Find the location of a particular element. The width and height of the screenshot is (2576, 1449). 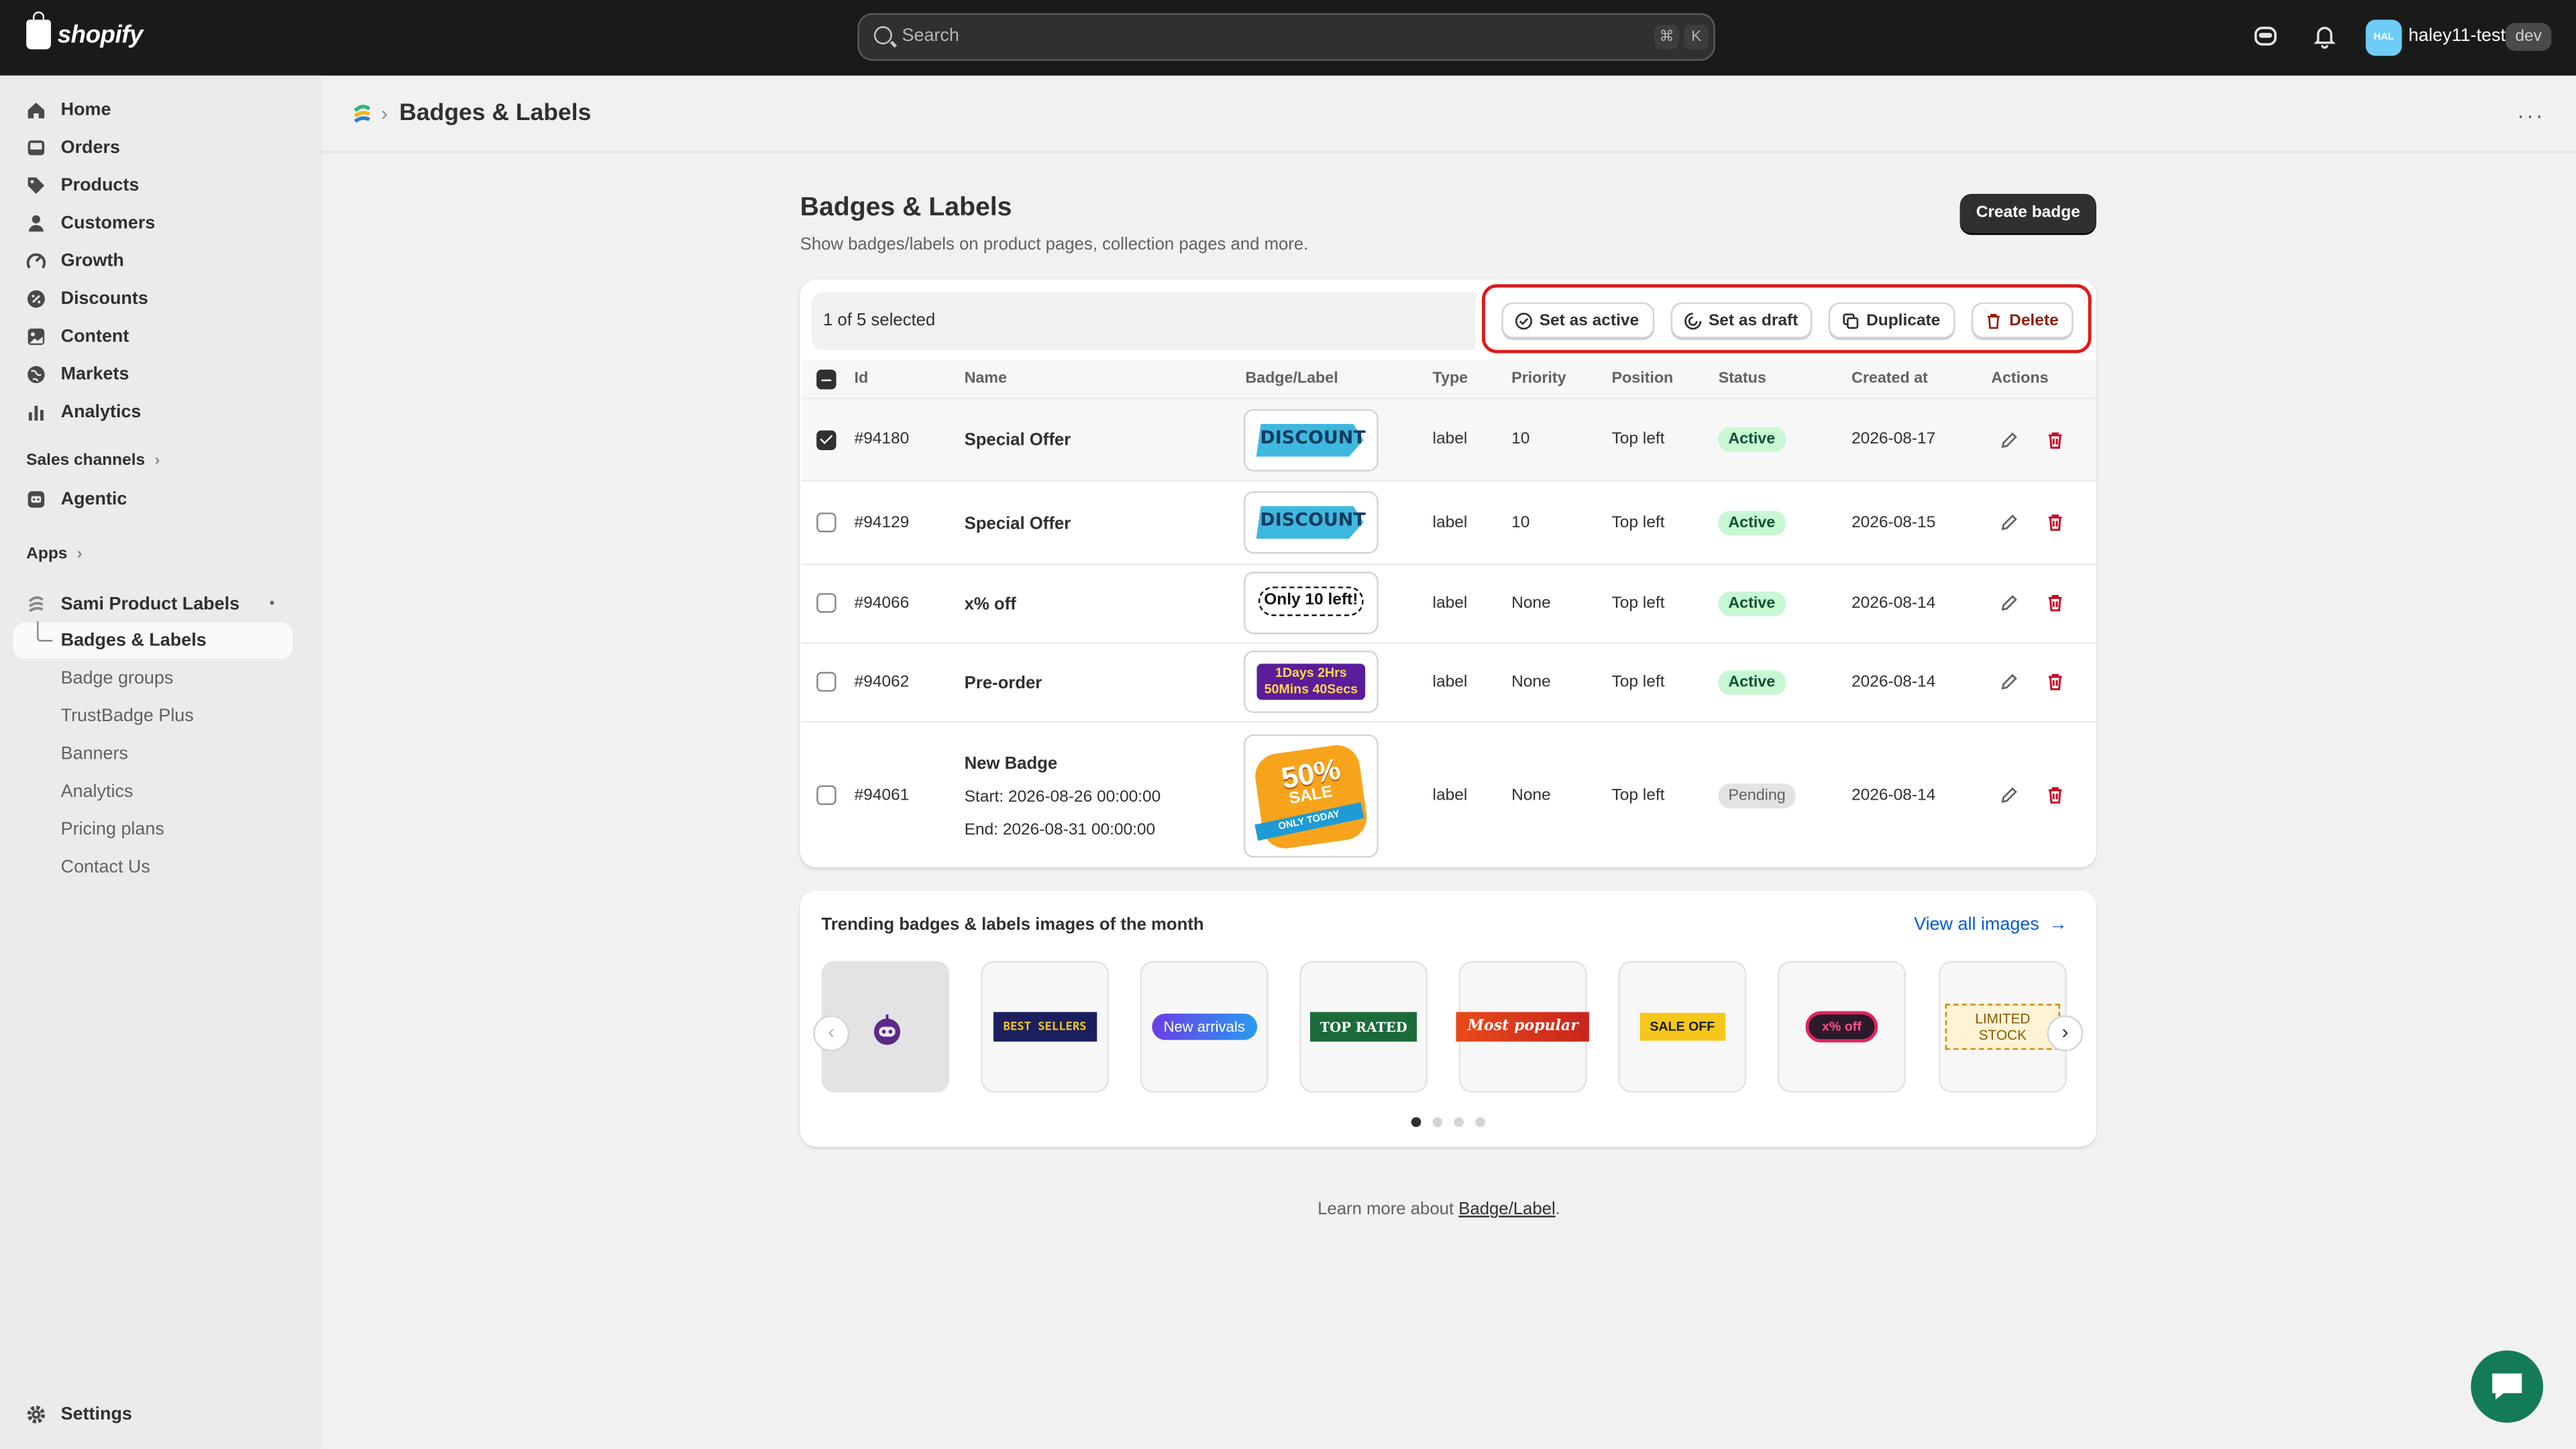

create-badge-button: Create badge is located at coordinates (2028, 213).